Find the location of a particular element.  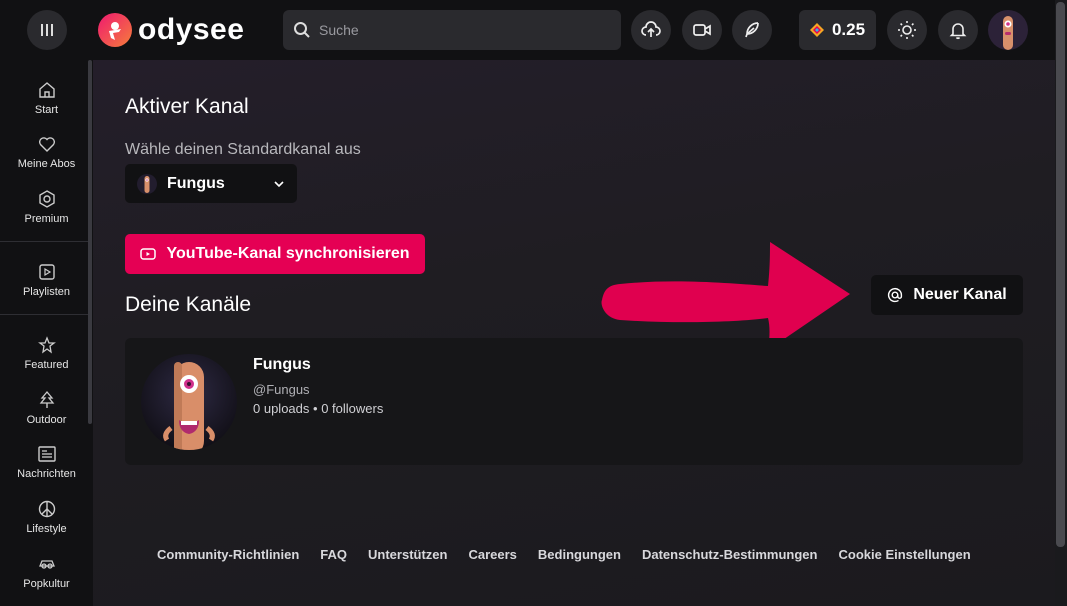

sidebar-item-label: Outdoor is located at coordinates (46, 420).